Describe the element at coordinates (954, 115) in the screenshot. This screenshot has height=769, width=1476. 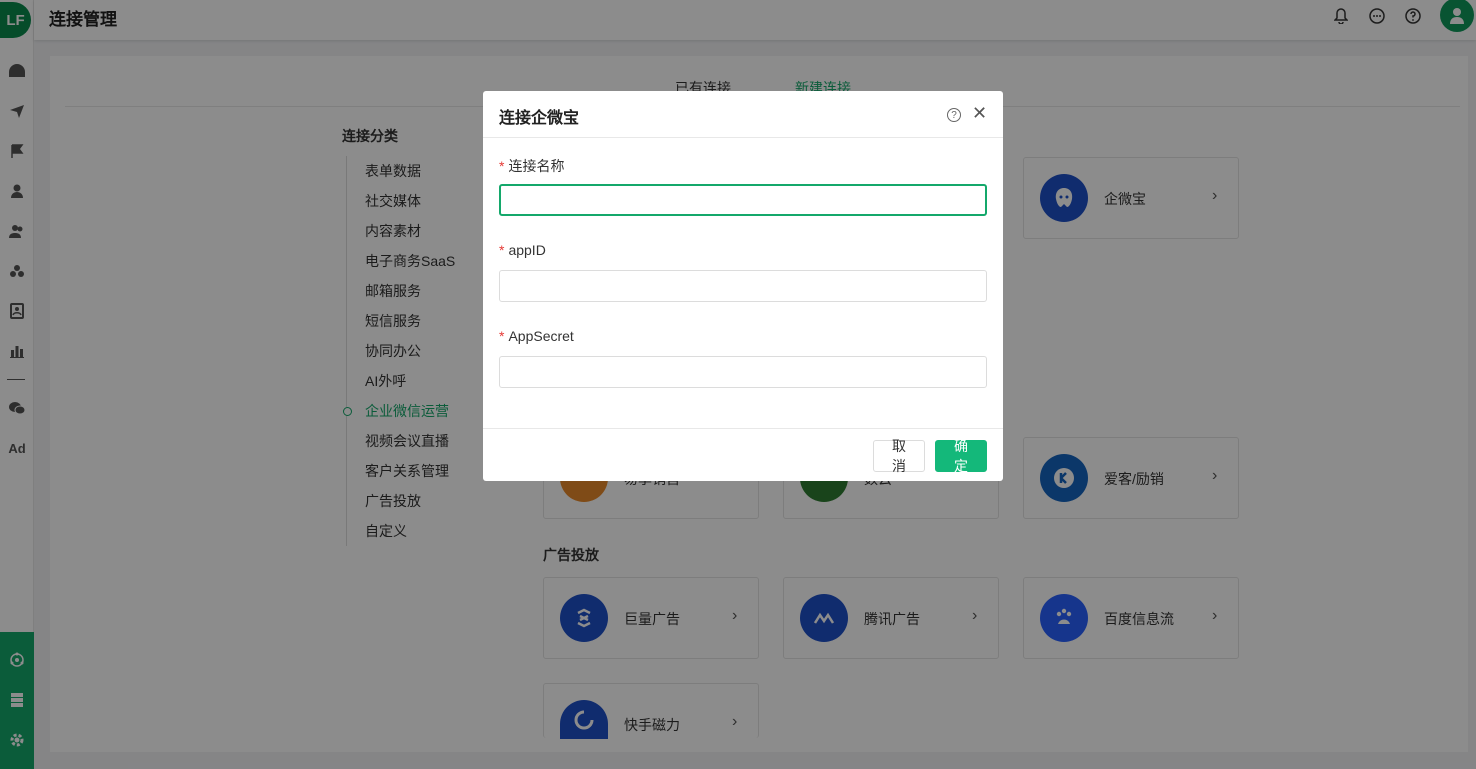
I see `help-icon: ?` at that location.